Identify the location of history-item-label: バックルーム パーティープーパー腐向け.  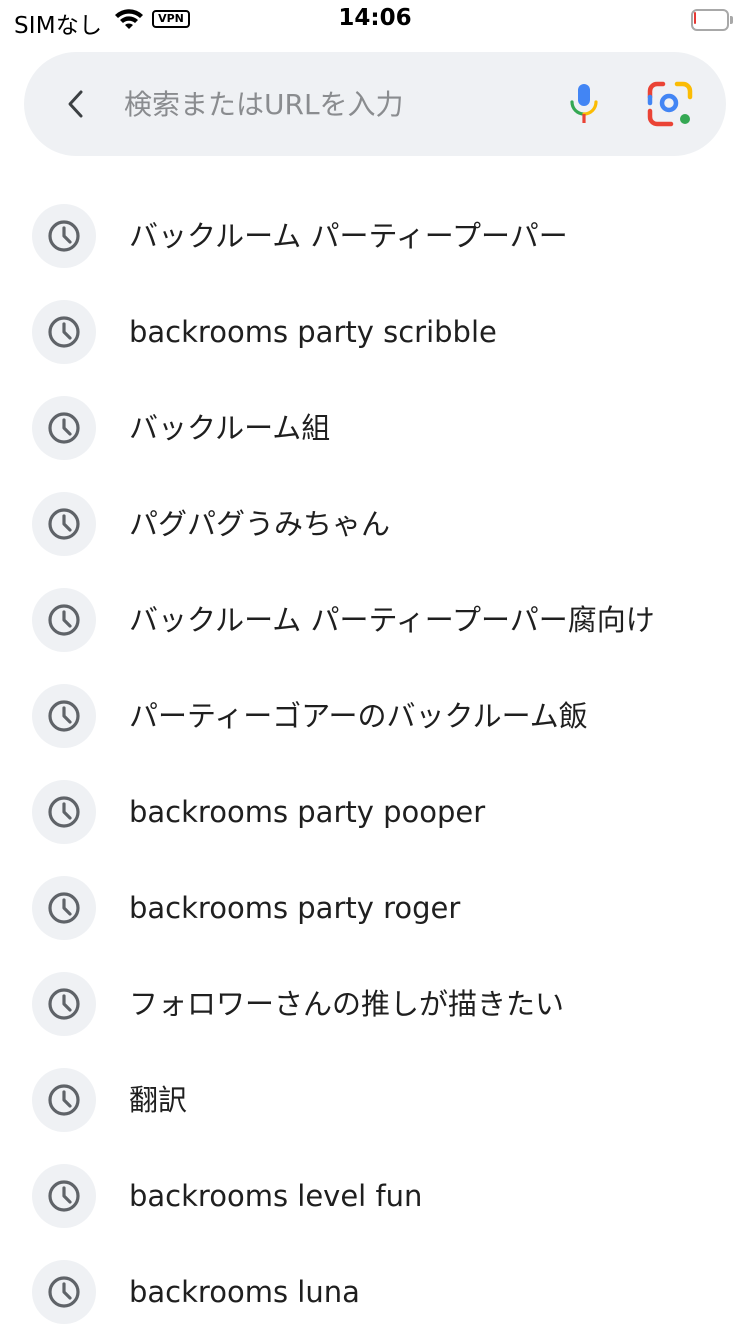
(392, 620).